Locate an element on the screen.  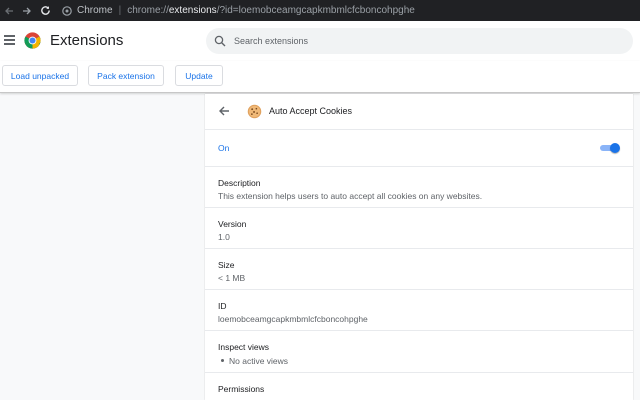
extensions-header: Extensions is located at coordinates (320, 41).